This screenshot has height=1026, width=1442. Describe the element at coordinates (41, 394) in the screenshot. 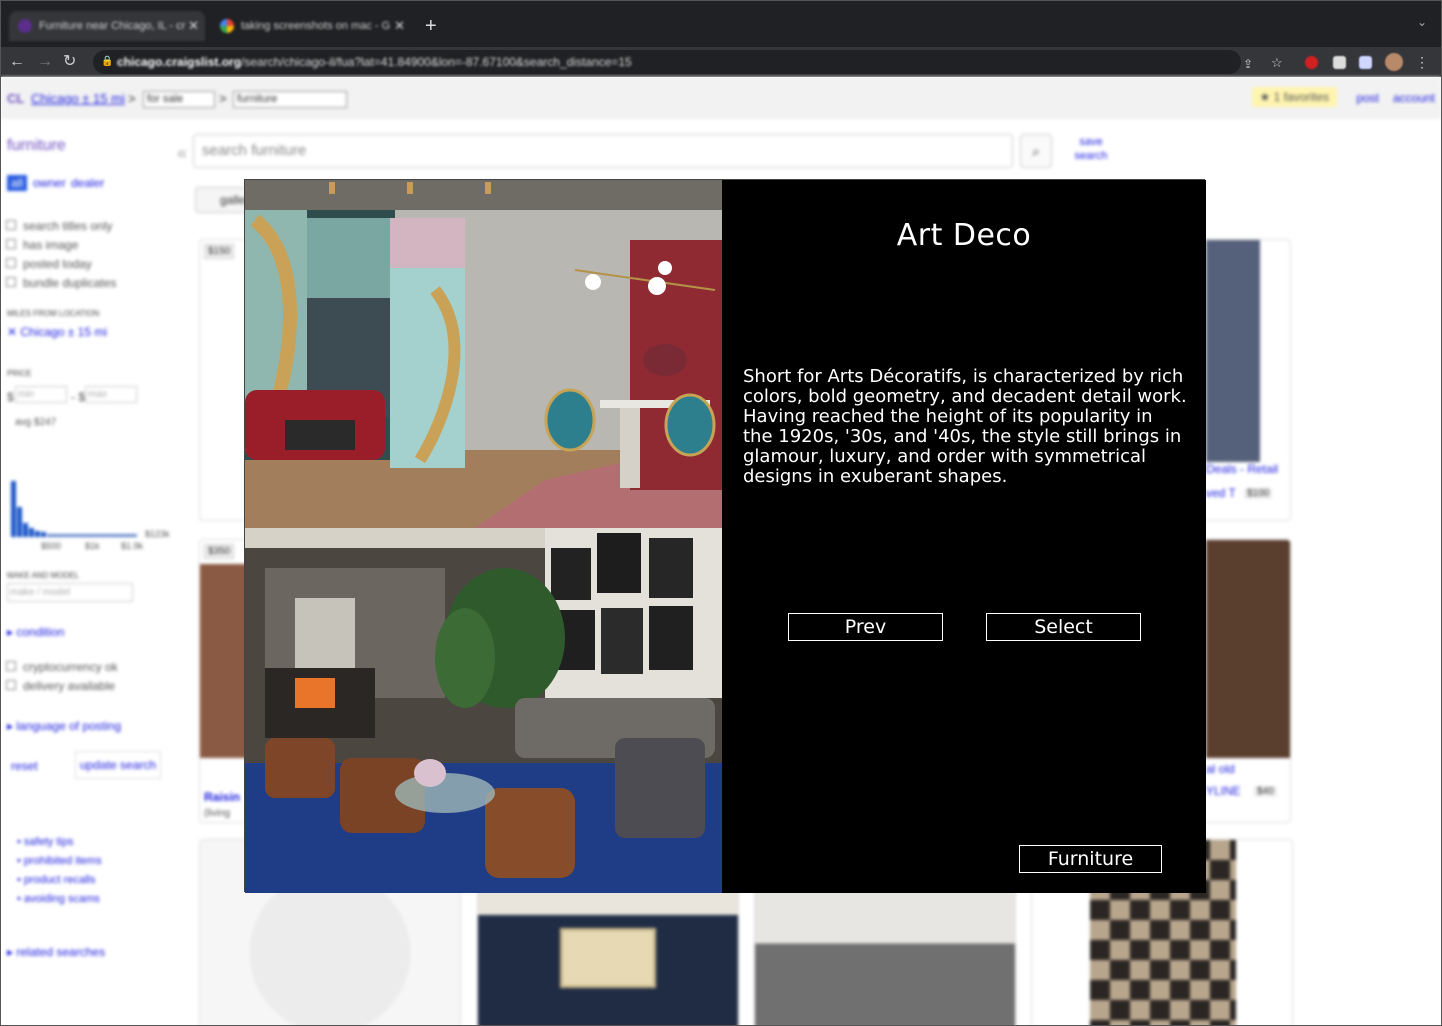

I see `min-price-input: min` at that location.